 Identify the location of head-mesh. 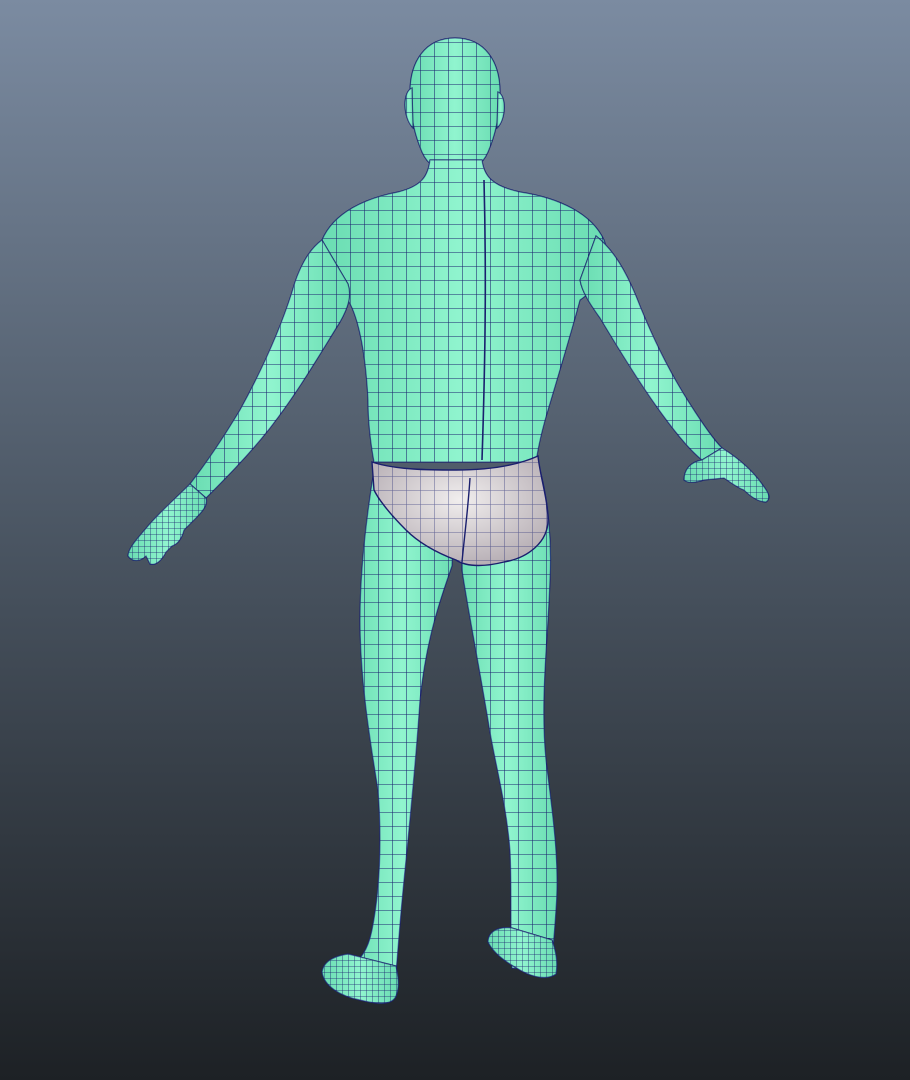
(455, 105).